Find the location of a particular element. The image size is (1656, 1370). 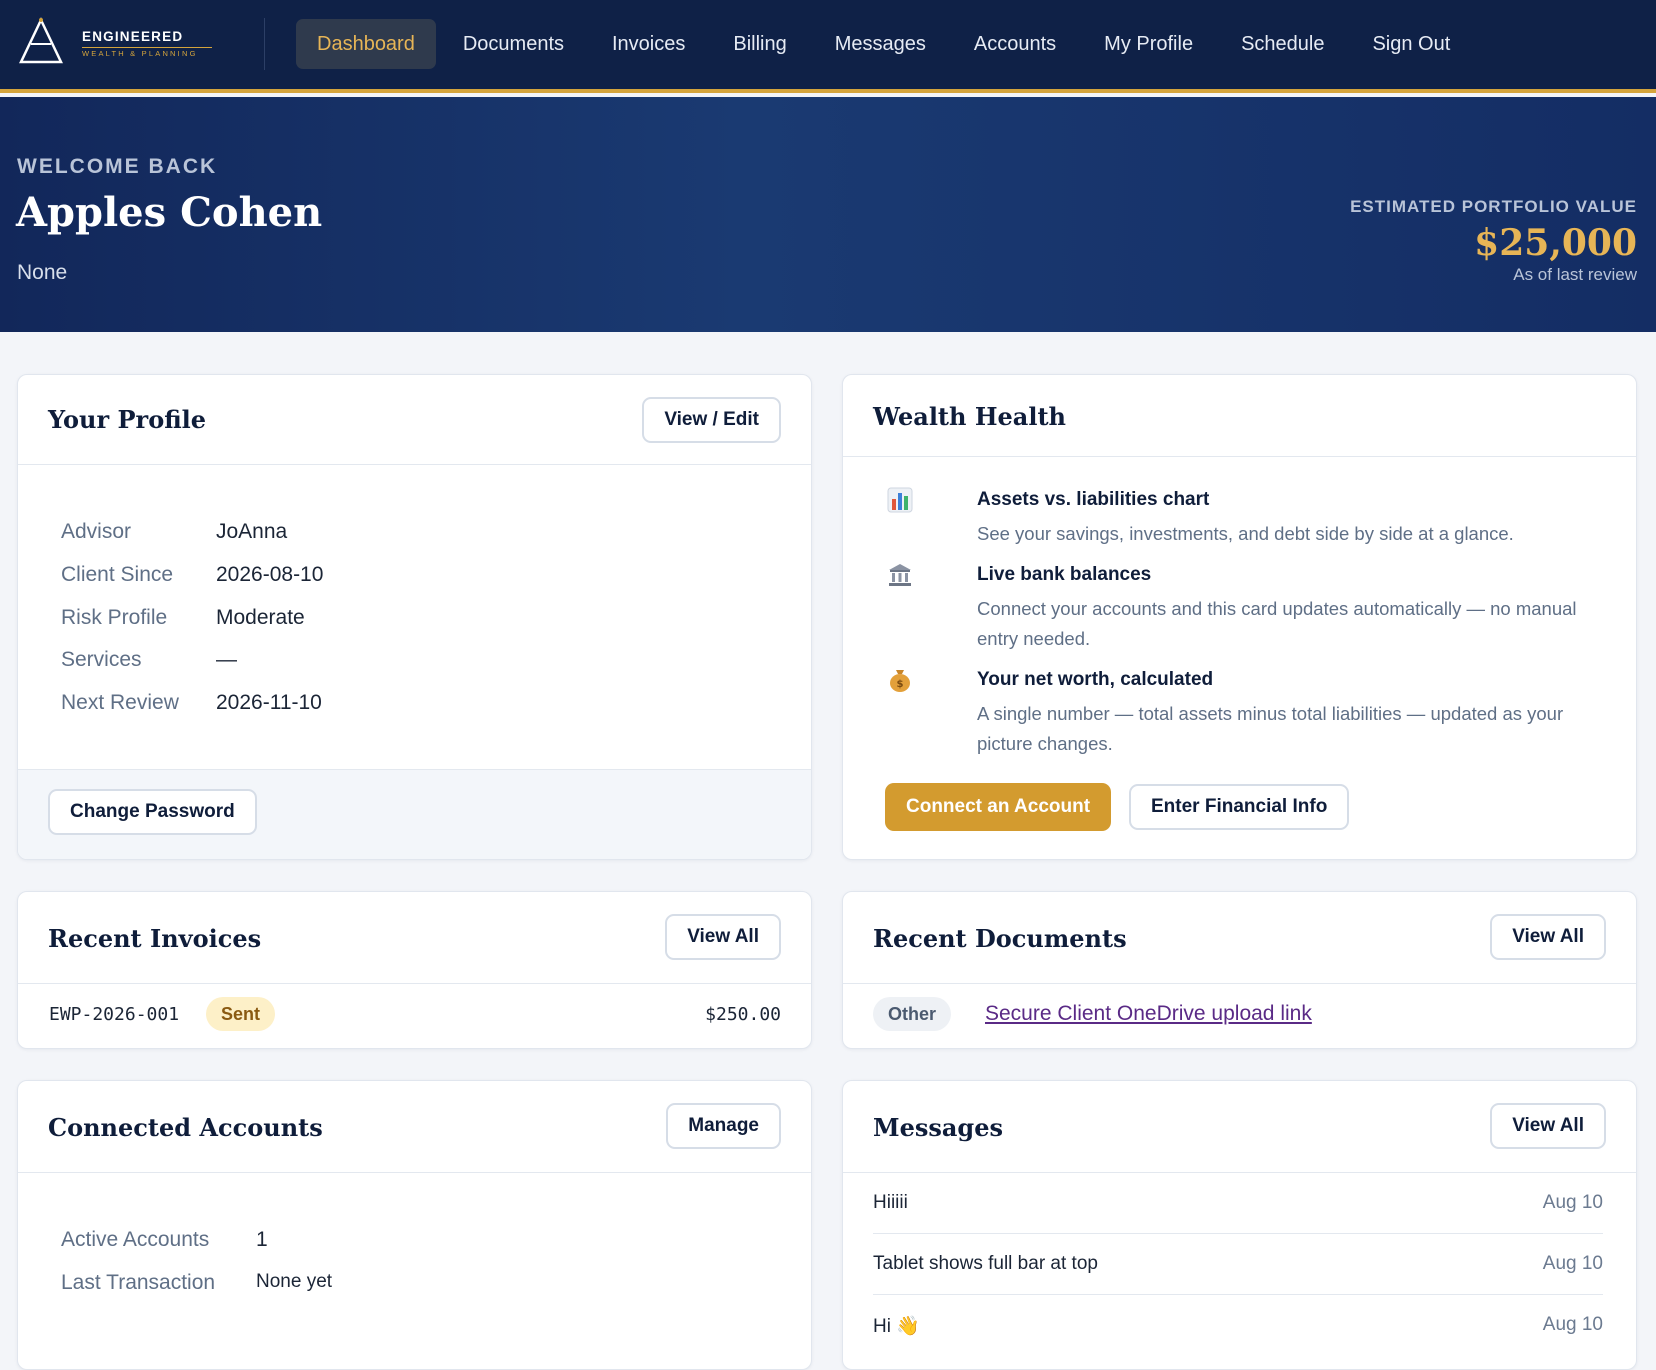

profile-value: — is located at coordinates (226, 659).